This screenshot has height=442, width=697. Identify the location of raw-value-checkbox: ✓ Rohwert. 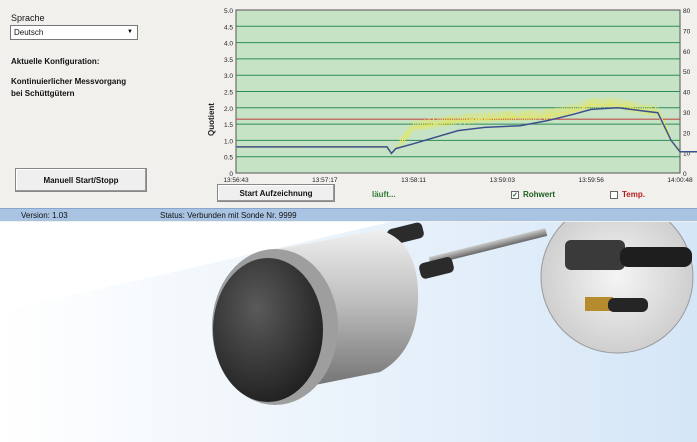
(533, 194).